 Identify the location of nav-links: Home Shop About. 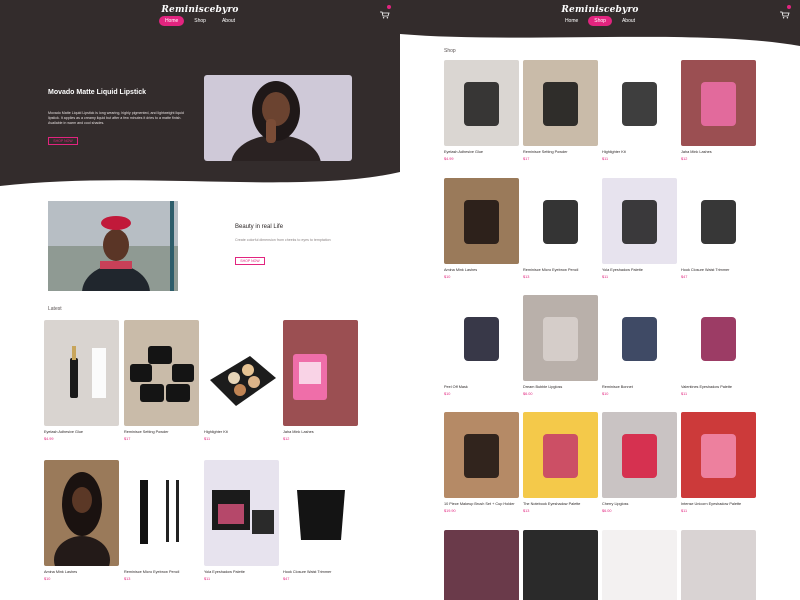
(600, 21).